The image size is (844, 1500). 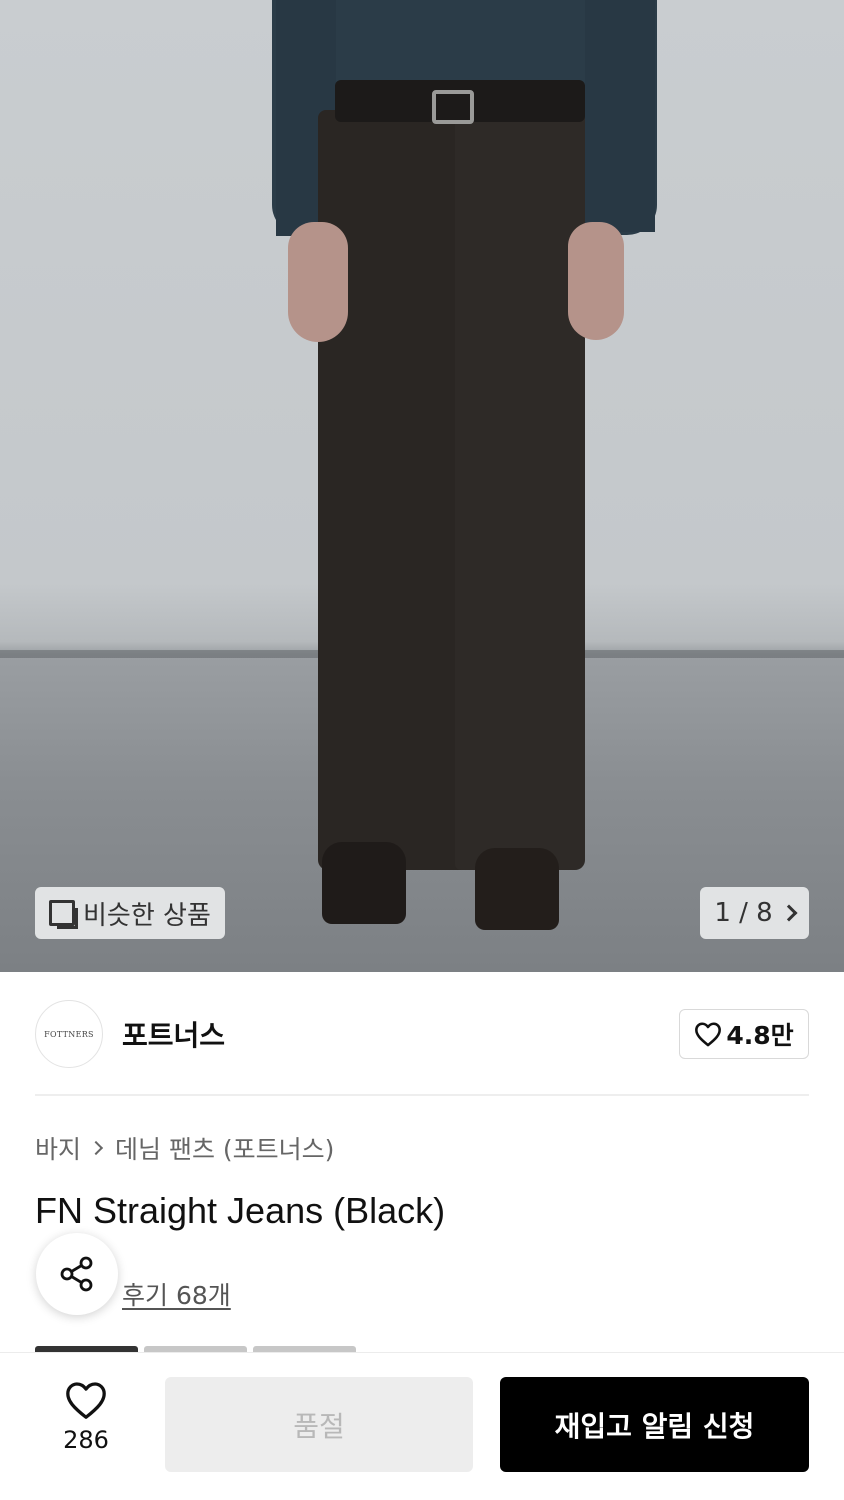 What do you see at coordinates (517, 889) in the screenshot?
I see `right-shoe` at bounding box center [517, 889].